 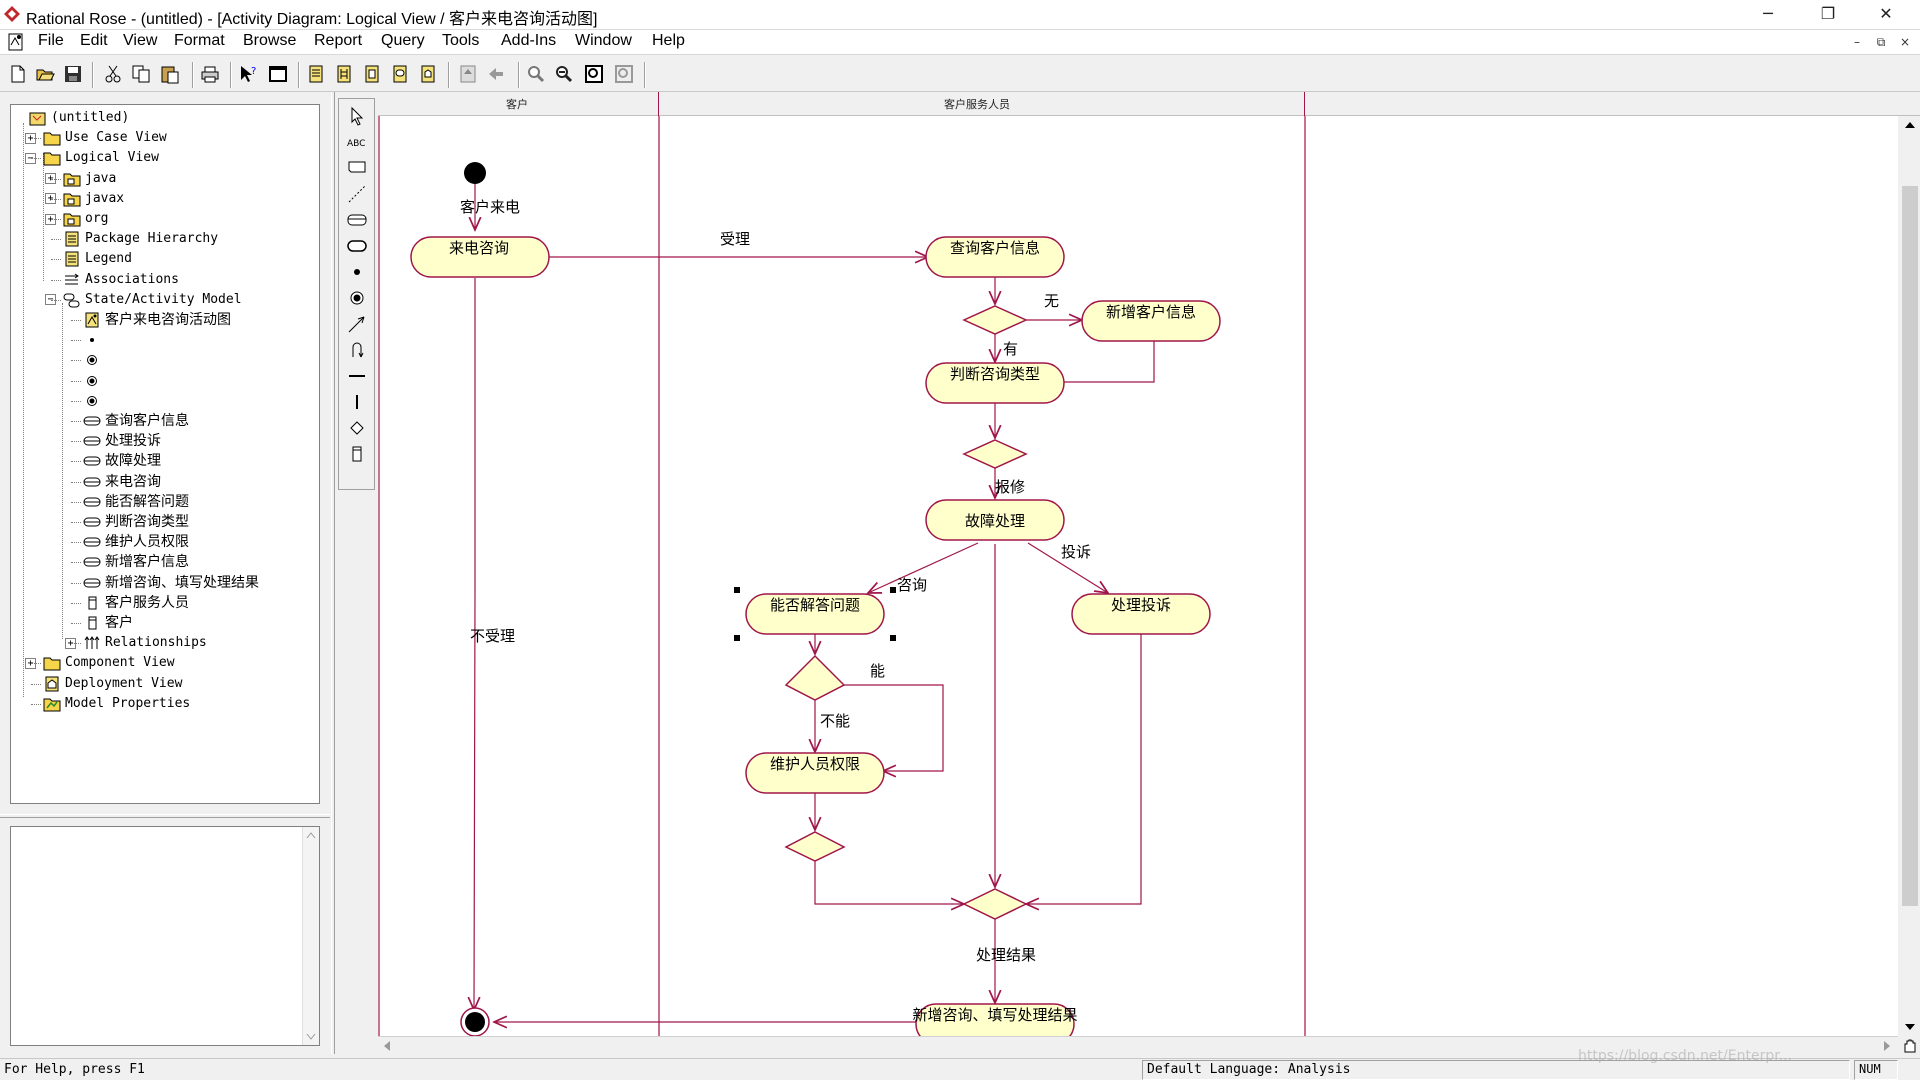 I want to click on close-button: ✕, so click(x=1886, y=15).